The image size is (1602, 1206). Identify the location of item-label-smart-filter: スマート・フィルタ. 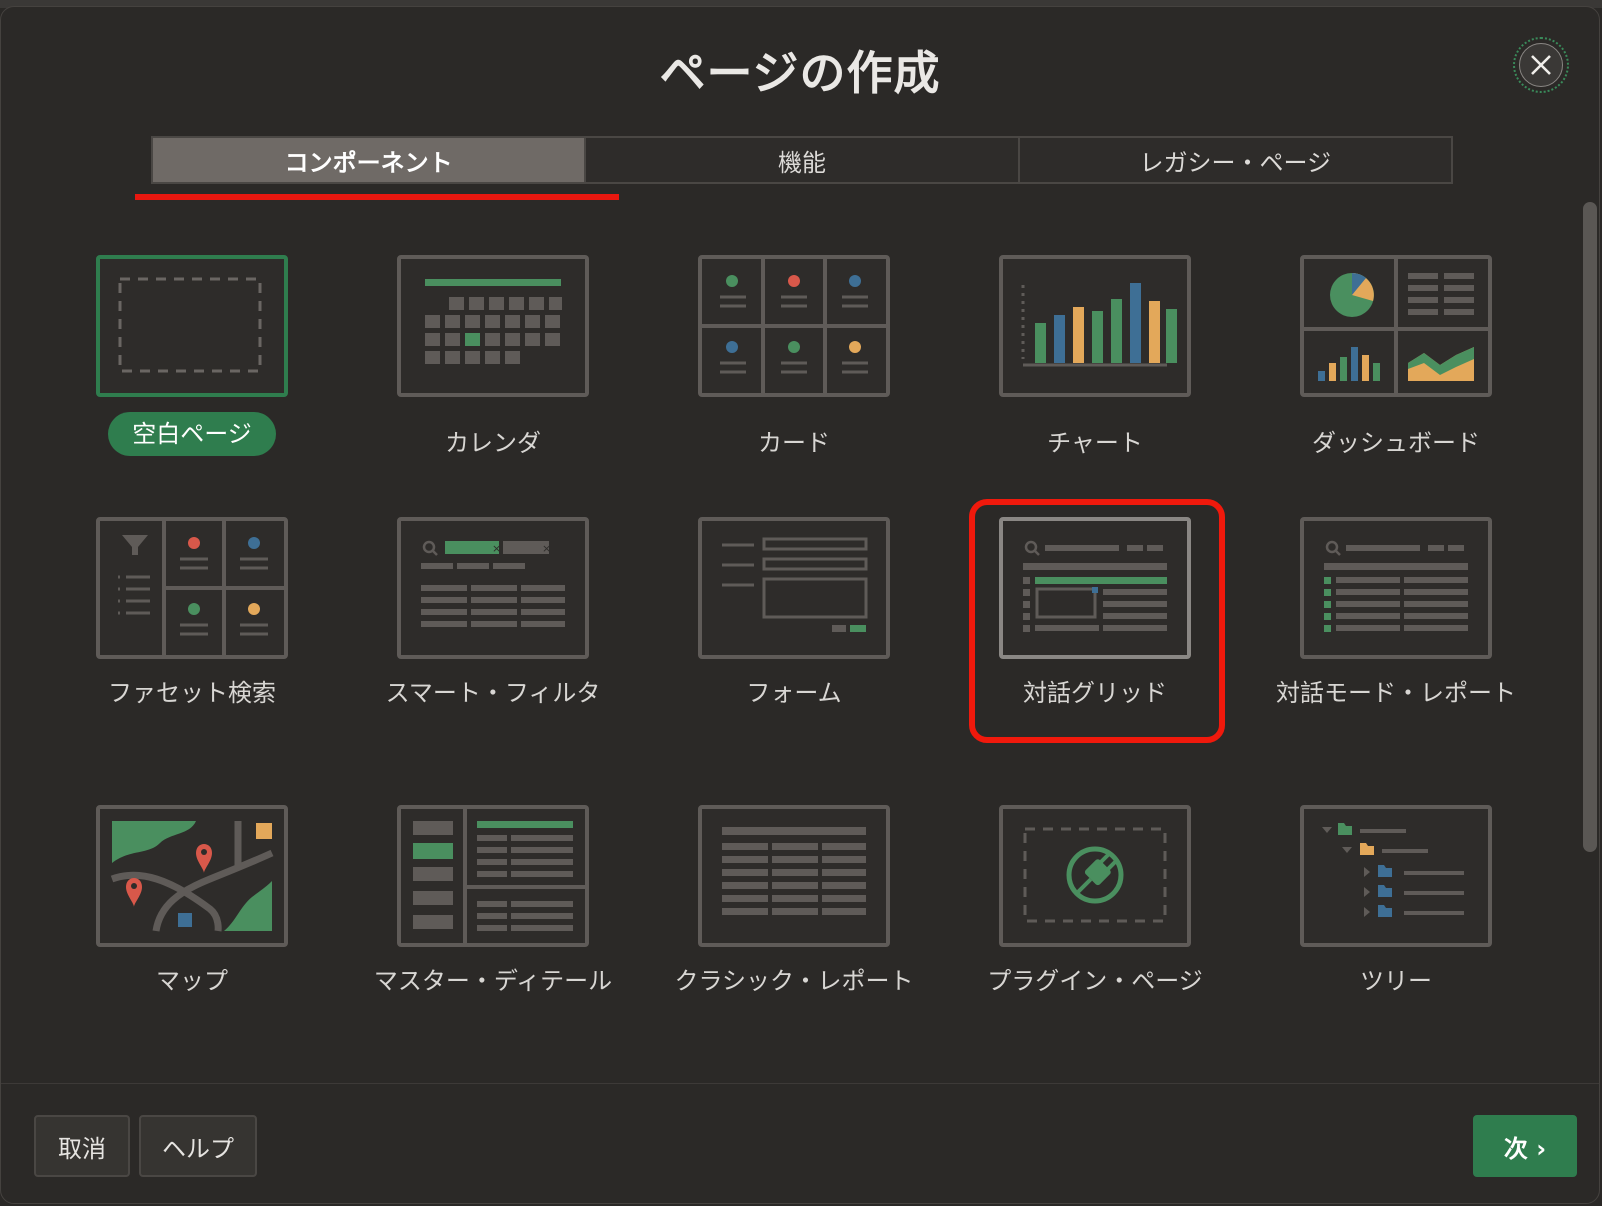
(493, 693).